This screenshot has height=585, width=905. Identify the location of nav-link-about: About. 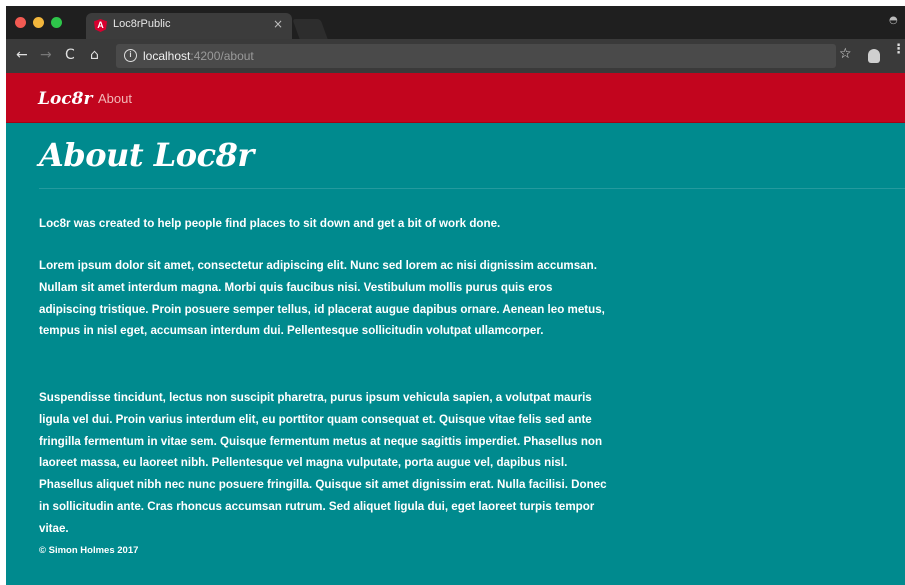
(115, 98).